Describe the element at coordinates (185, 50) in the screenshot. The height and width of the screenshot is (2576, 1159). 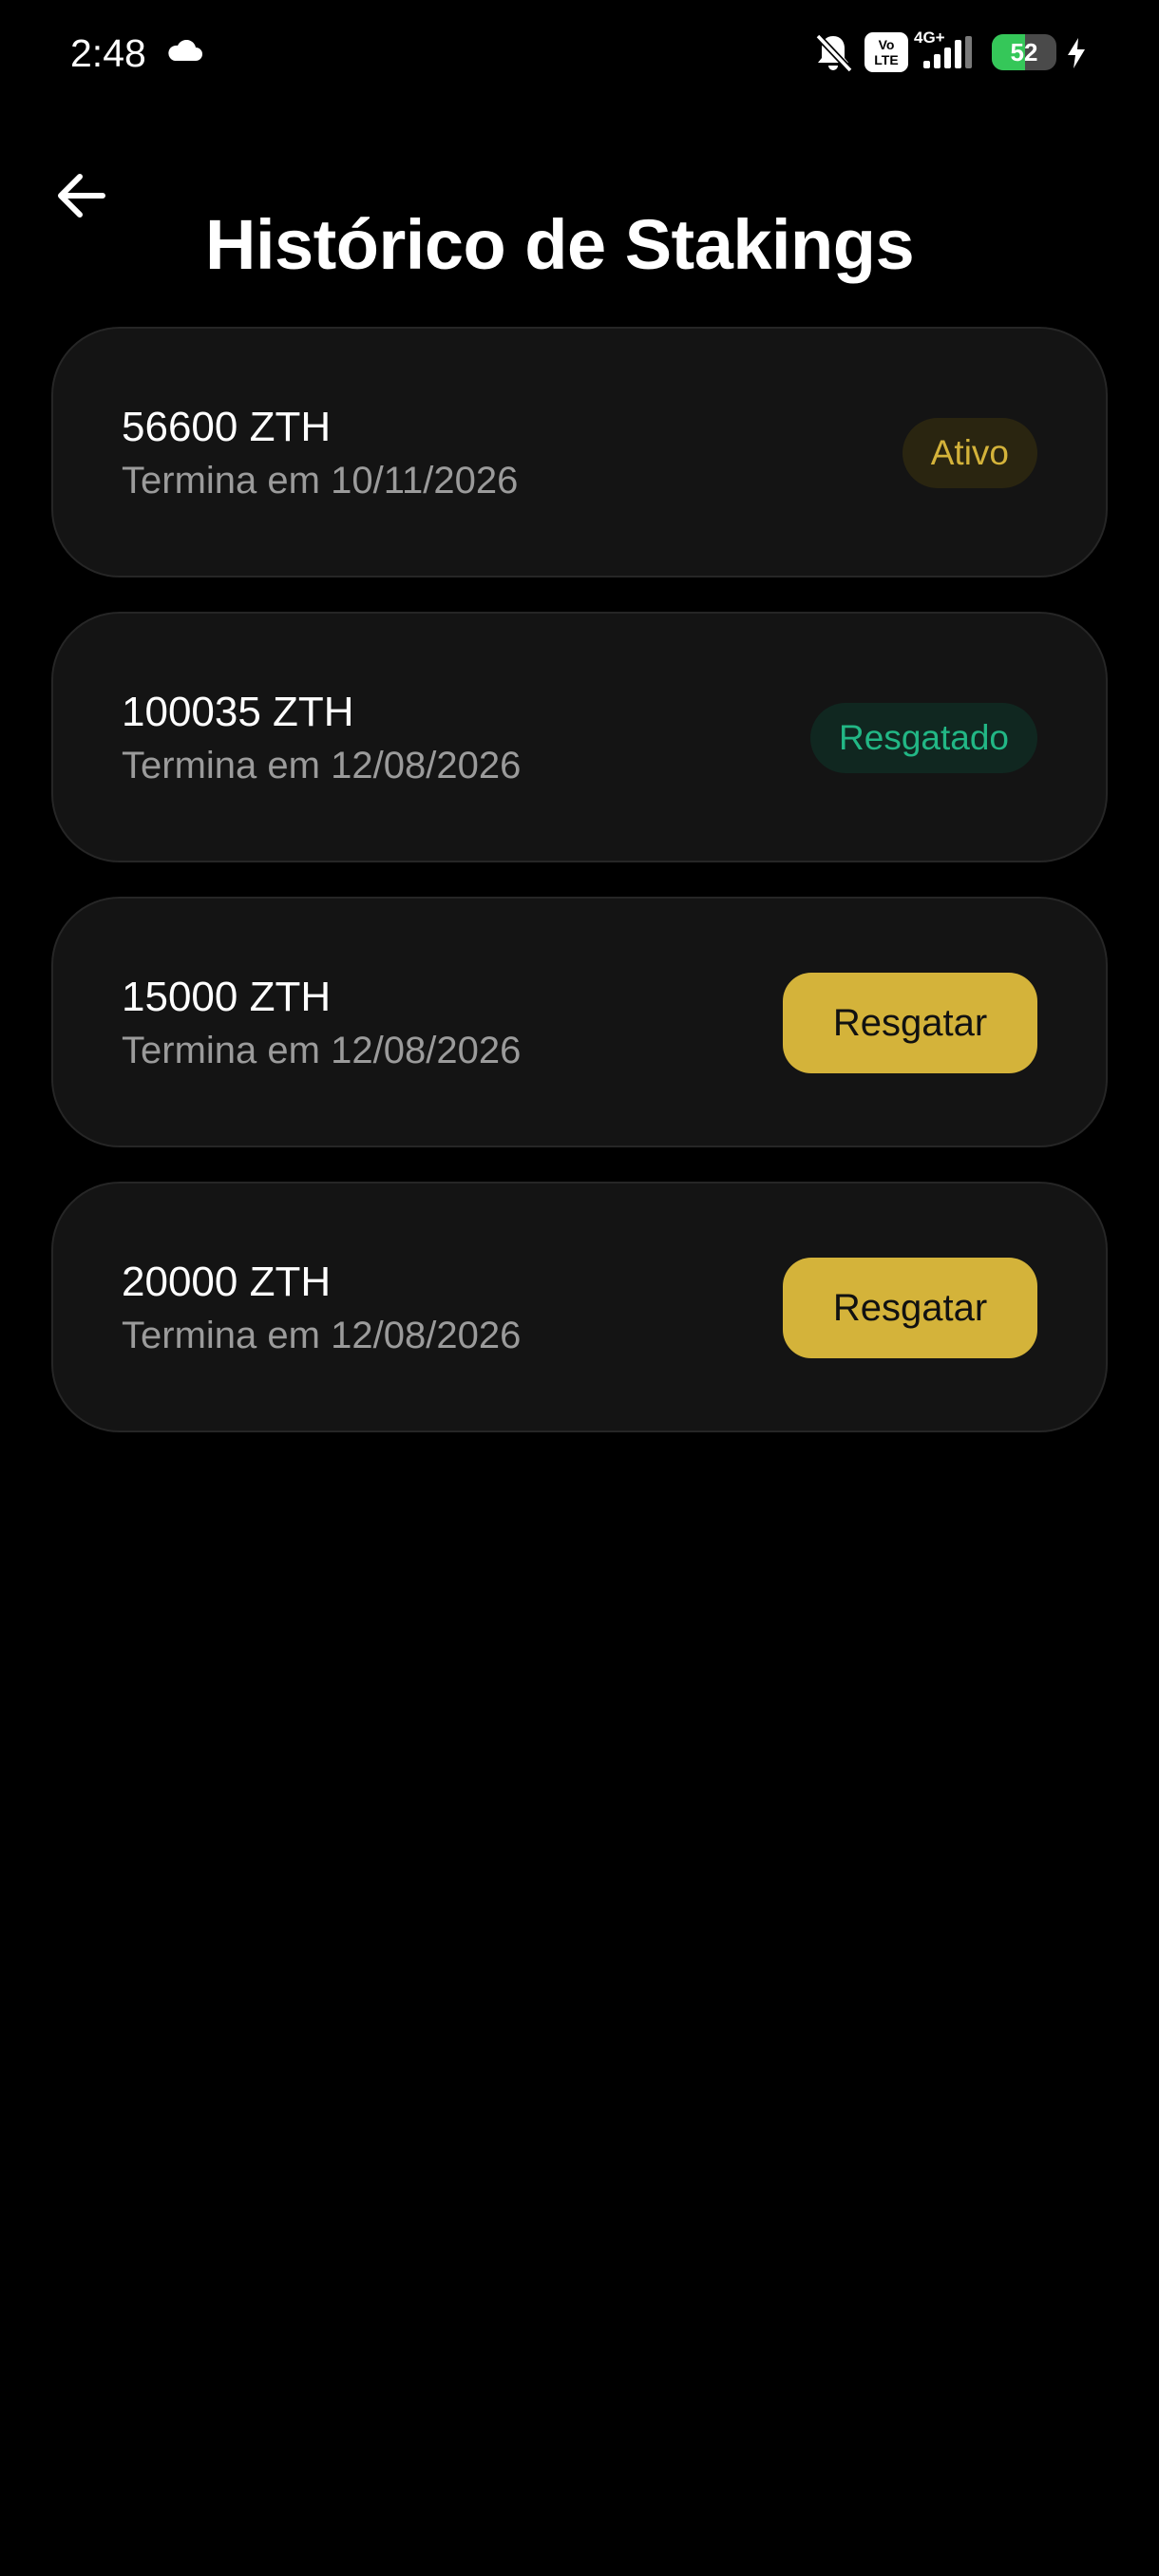
I see `cloud-icon` at that location.